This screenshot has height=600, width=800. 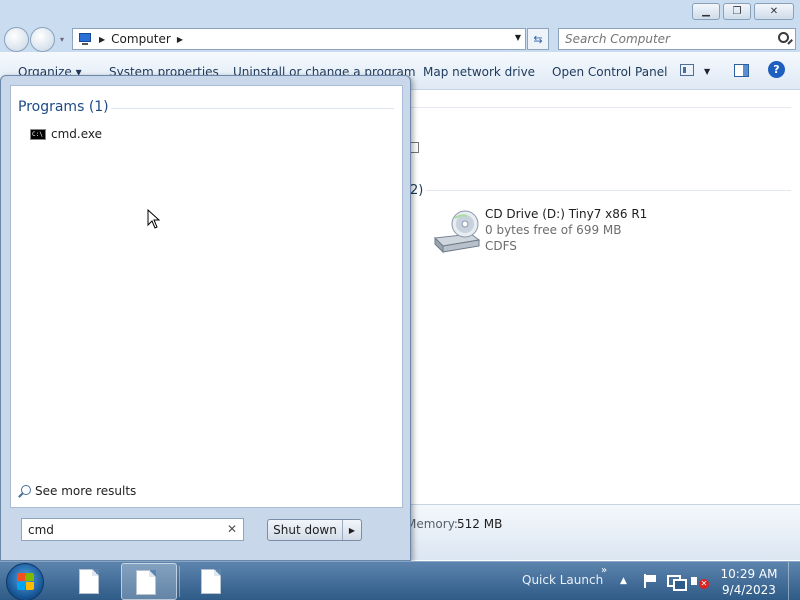 I want to click on cd-drive-icon, so click(x=456, y=231).